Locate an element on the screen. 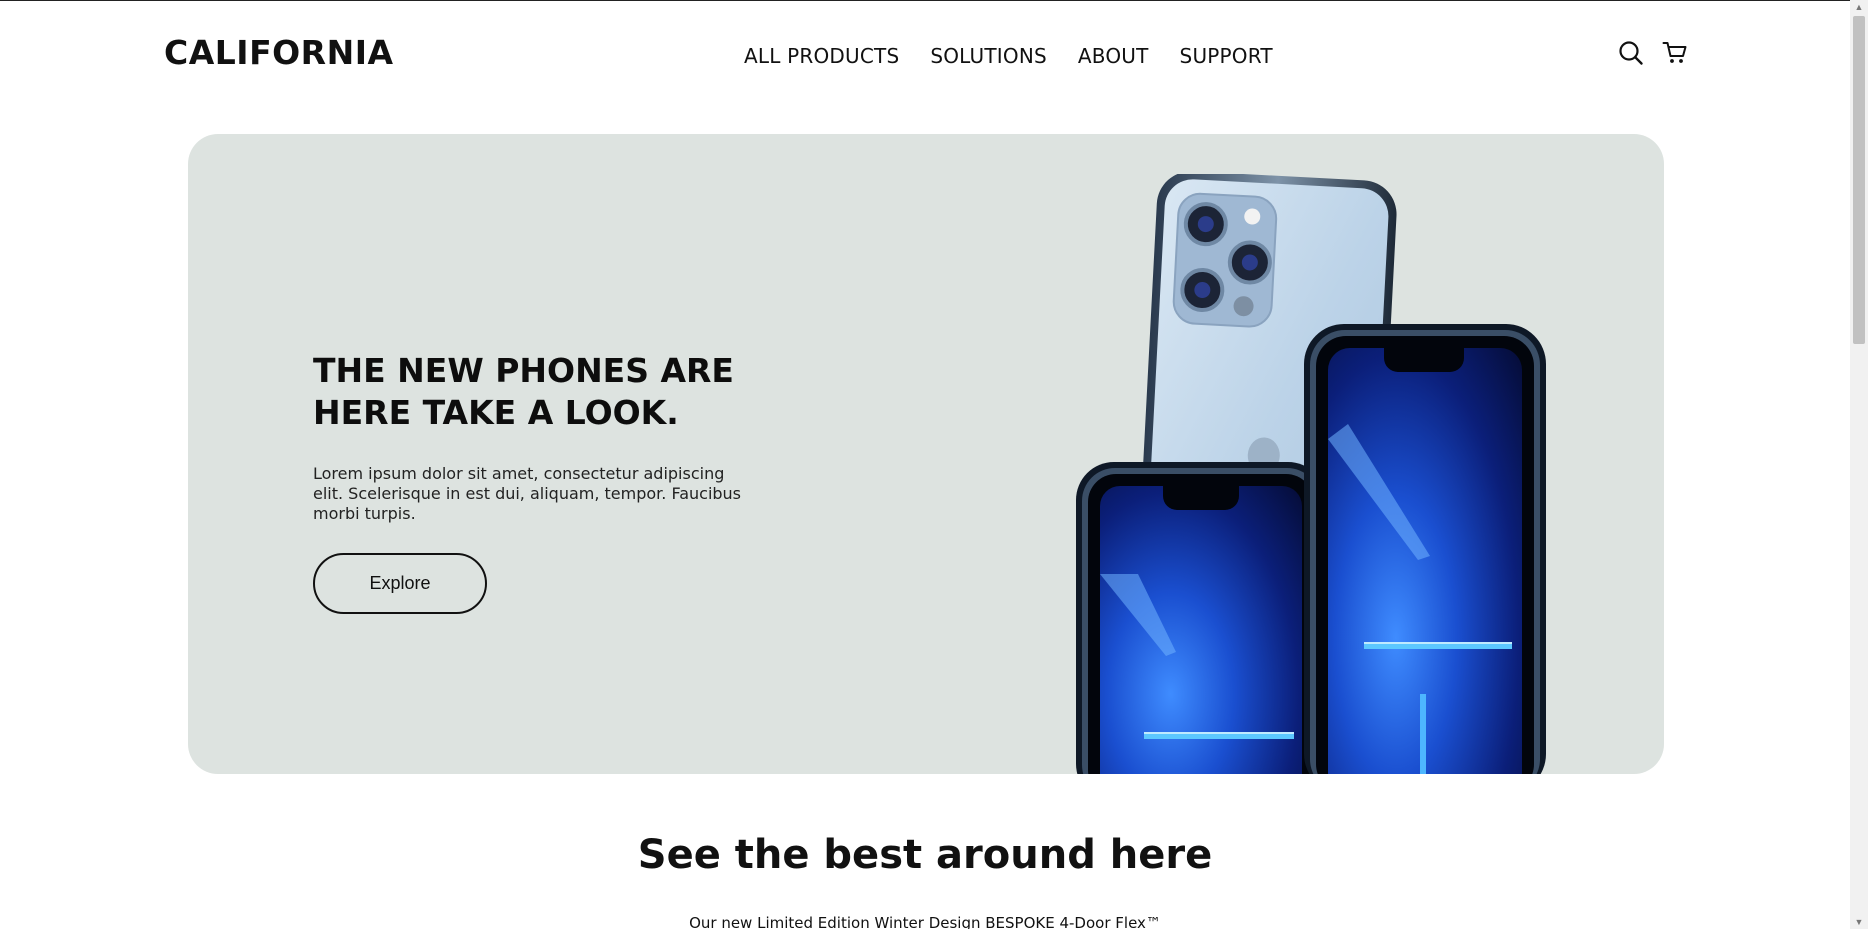 The width and height of the screenshot is (1868, 929). scroll-thumb is located at coordinates (1859, 180).